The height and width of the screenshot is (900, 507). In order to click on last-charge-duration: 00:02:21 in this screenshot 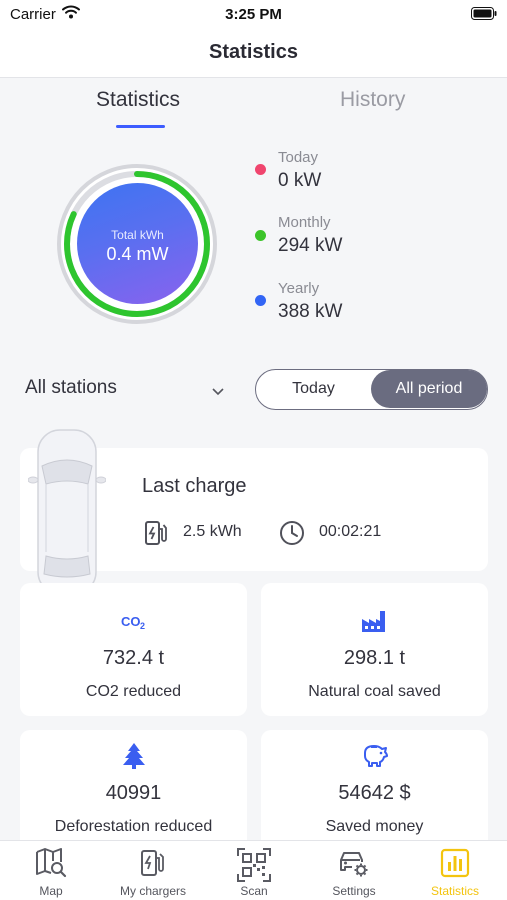, I will do `click(350, 531)`.